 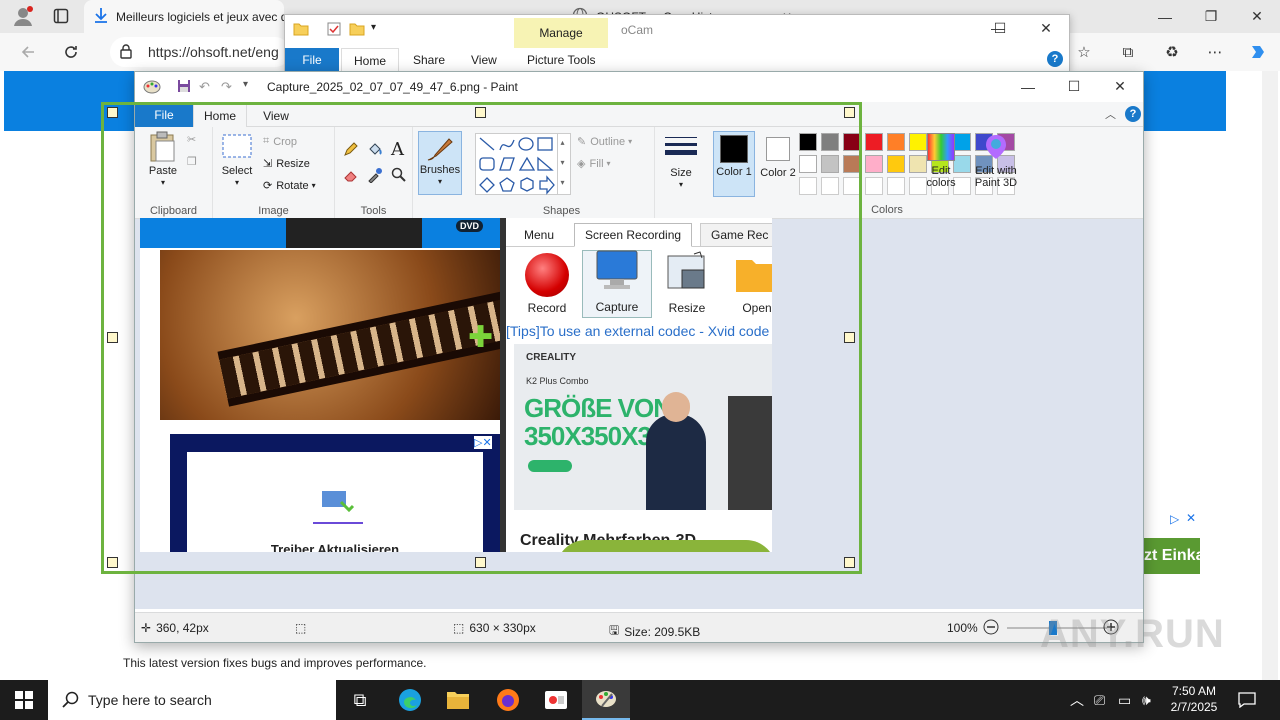 I want to click on crop-button: ⌗ Crop, so click(x=280, y=141).